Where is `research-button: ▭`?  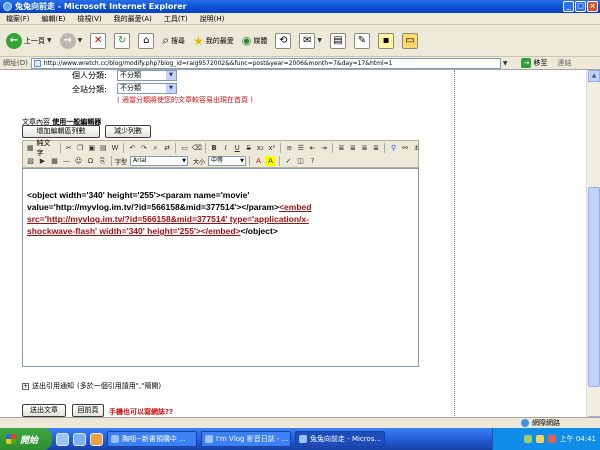
research-button: ▭ is located at coordinates (410, 41).